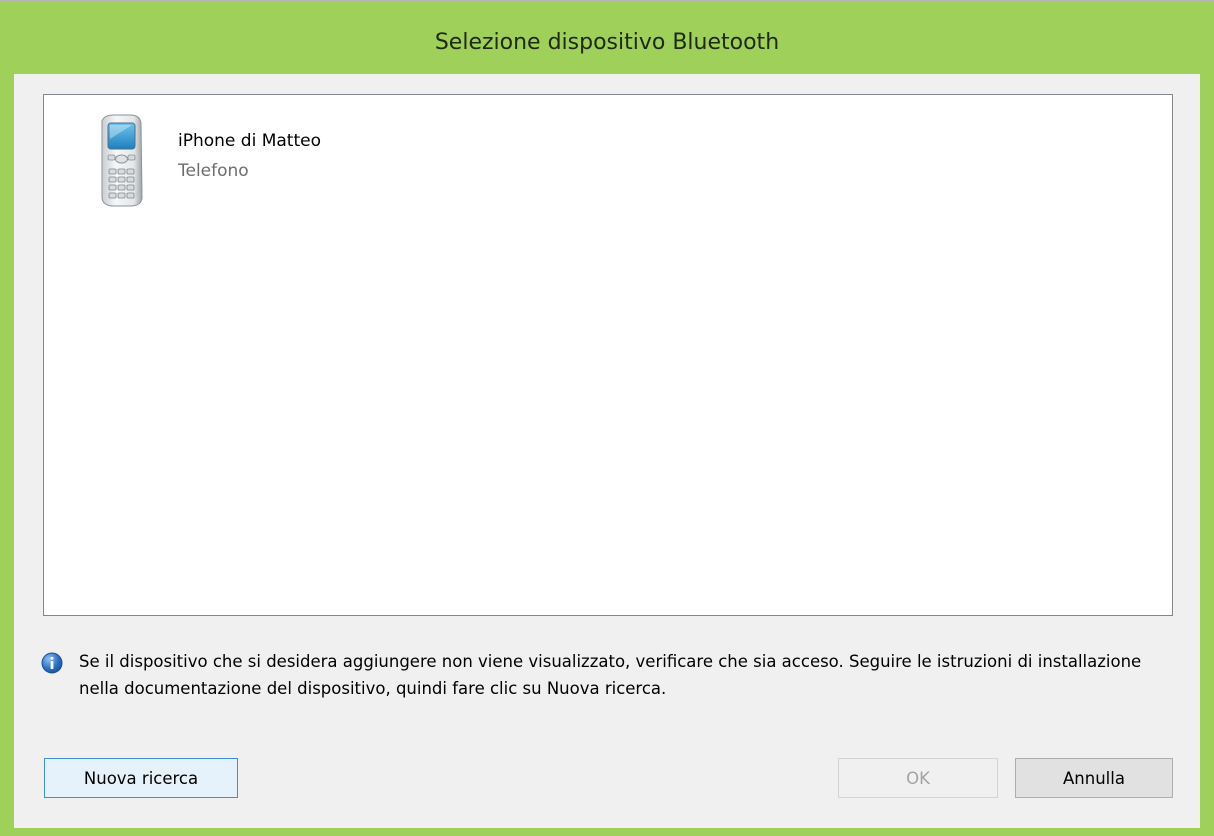  Describe the element at coordinates (918, 778) in the screenshot. I see `ok-button: OK` at that location.